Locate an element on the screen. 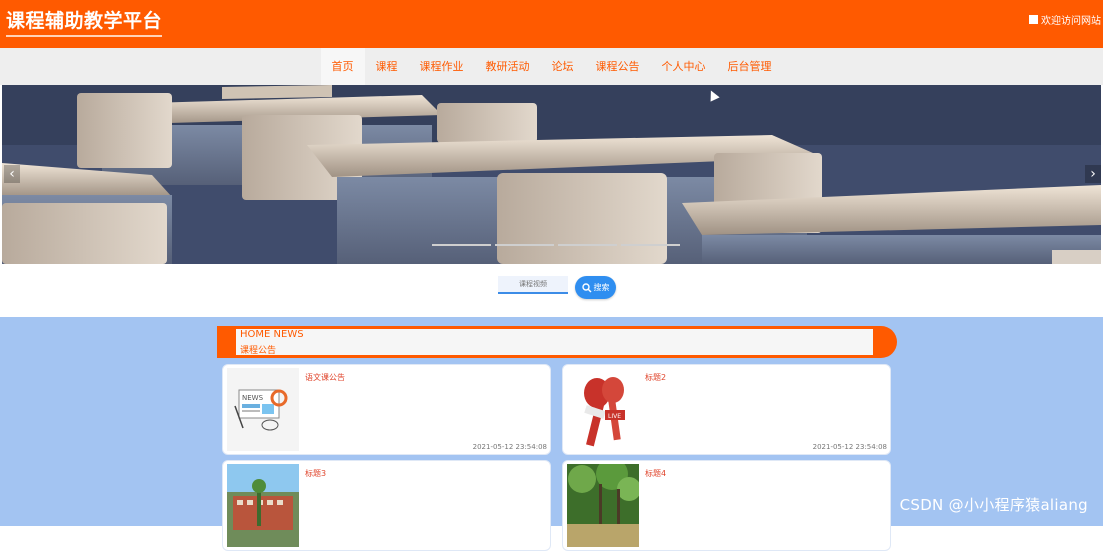 This screenshot has height=551, width=1103. news-thumb: NEWS is located at coordinates (263, 409).